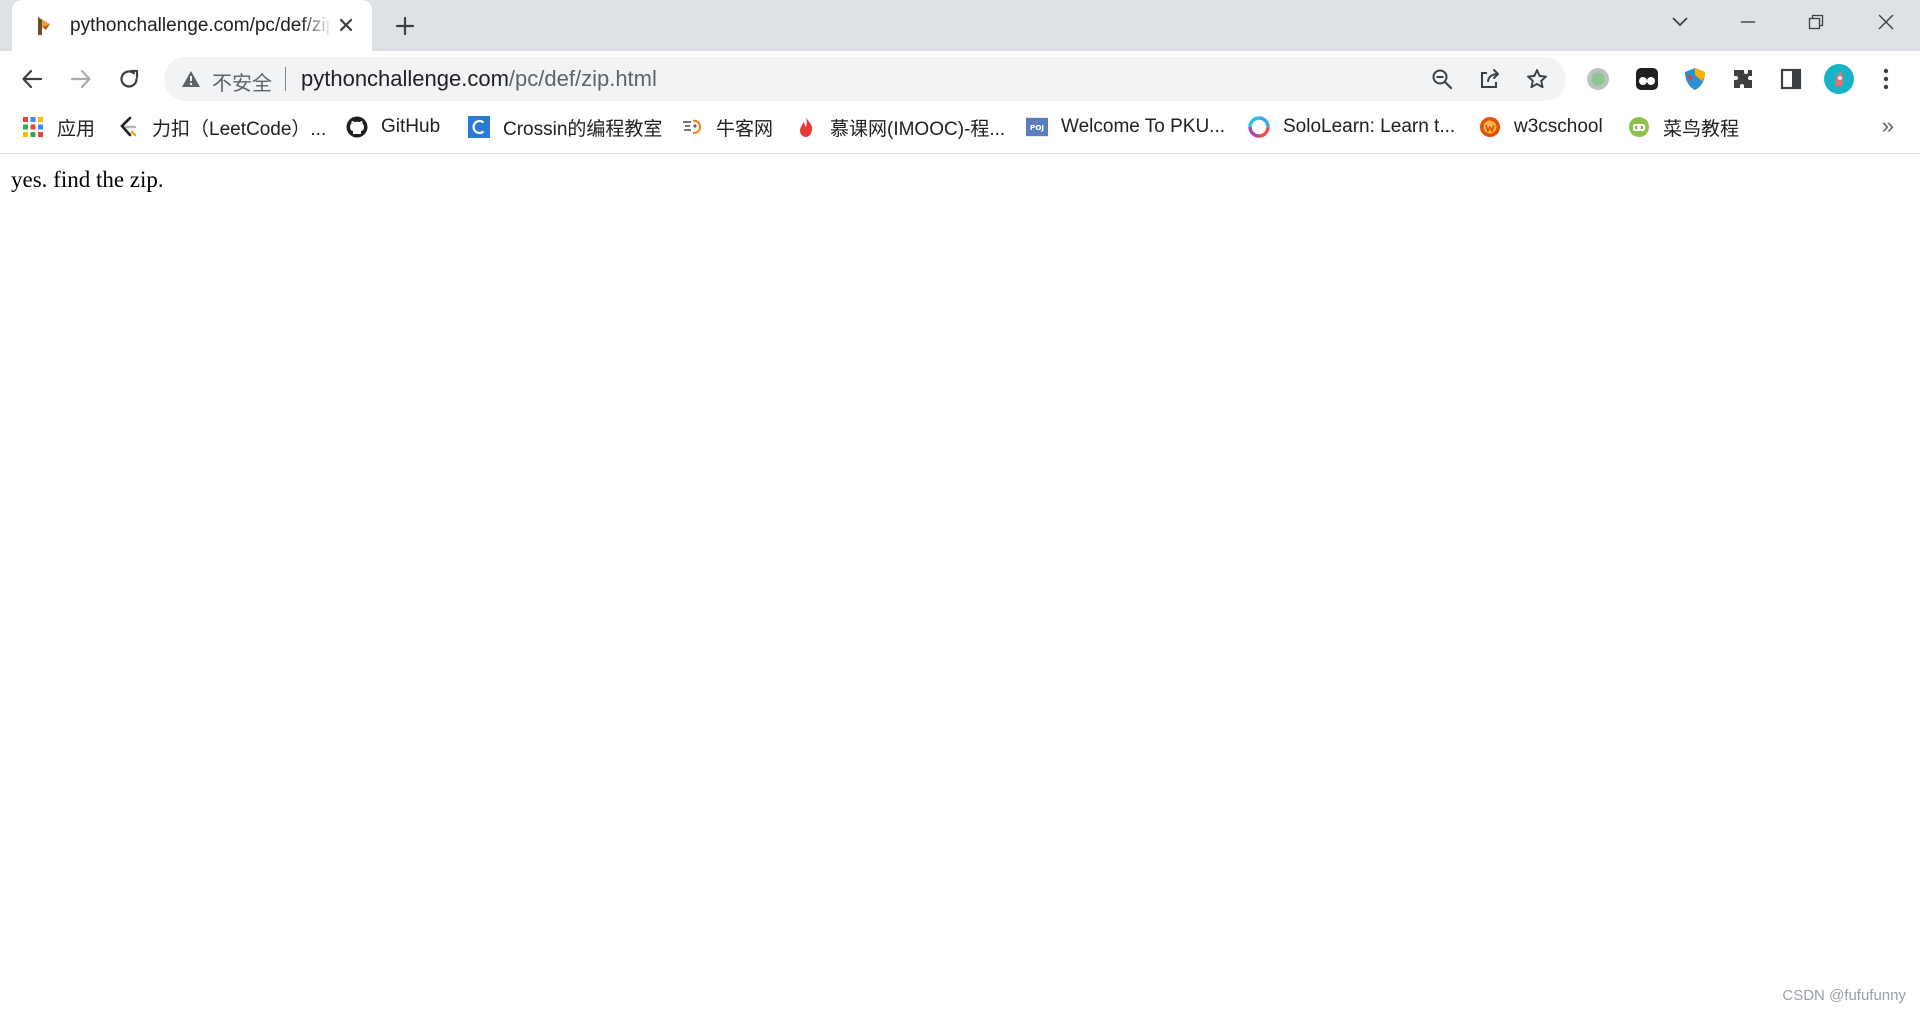  Describe the element at coordinates (1259, 127) in the screenshot. I see `sololearn-icon` at that location.